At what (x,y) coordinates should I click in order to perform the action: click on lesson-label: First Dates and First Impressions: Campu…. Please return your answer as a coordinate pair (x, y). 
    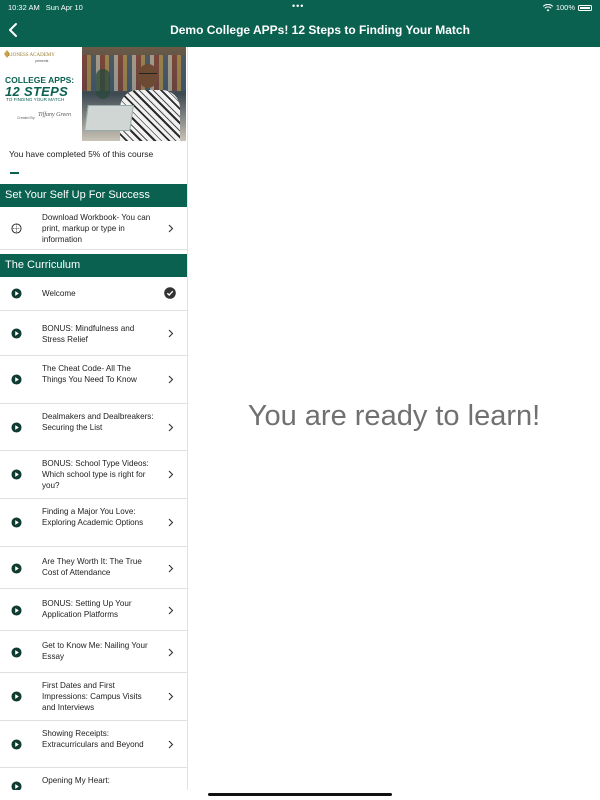
    Looking at the image, I should click on (92, 696).